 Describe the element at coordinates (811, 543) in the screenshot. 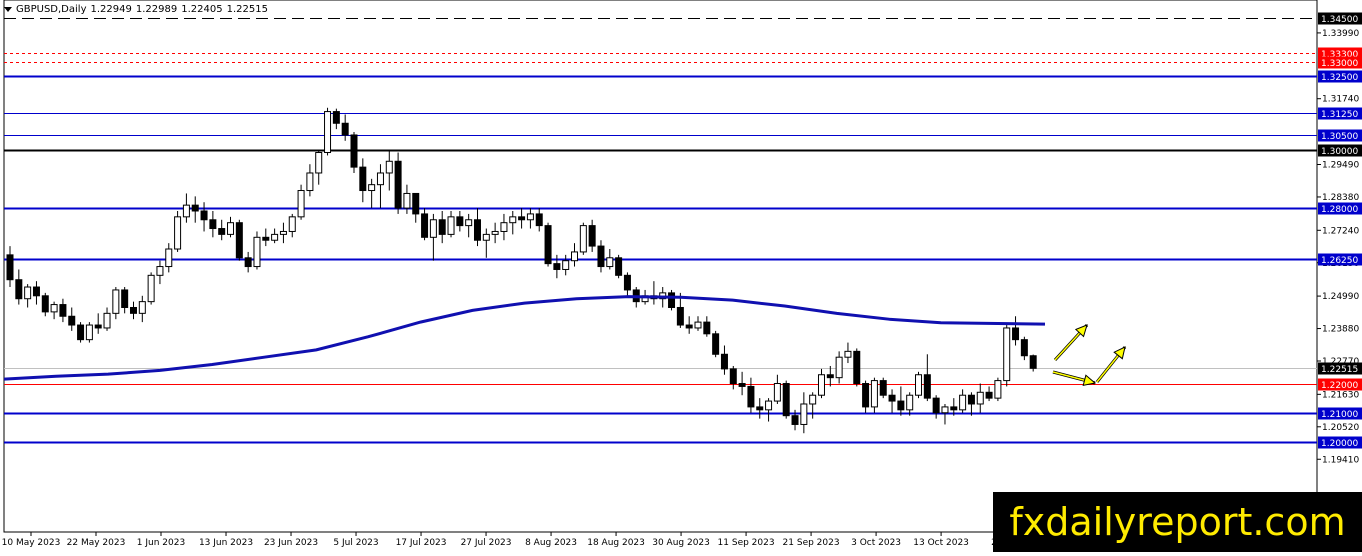

I see `x-tick-label: 21 Sep 2023` at that location.